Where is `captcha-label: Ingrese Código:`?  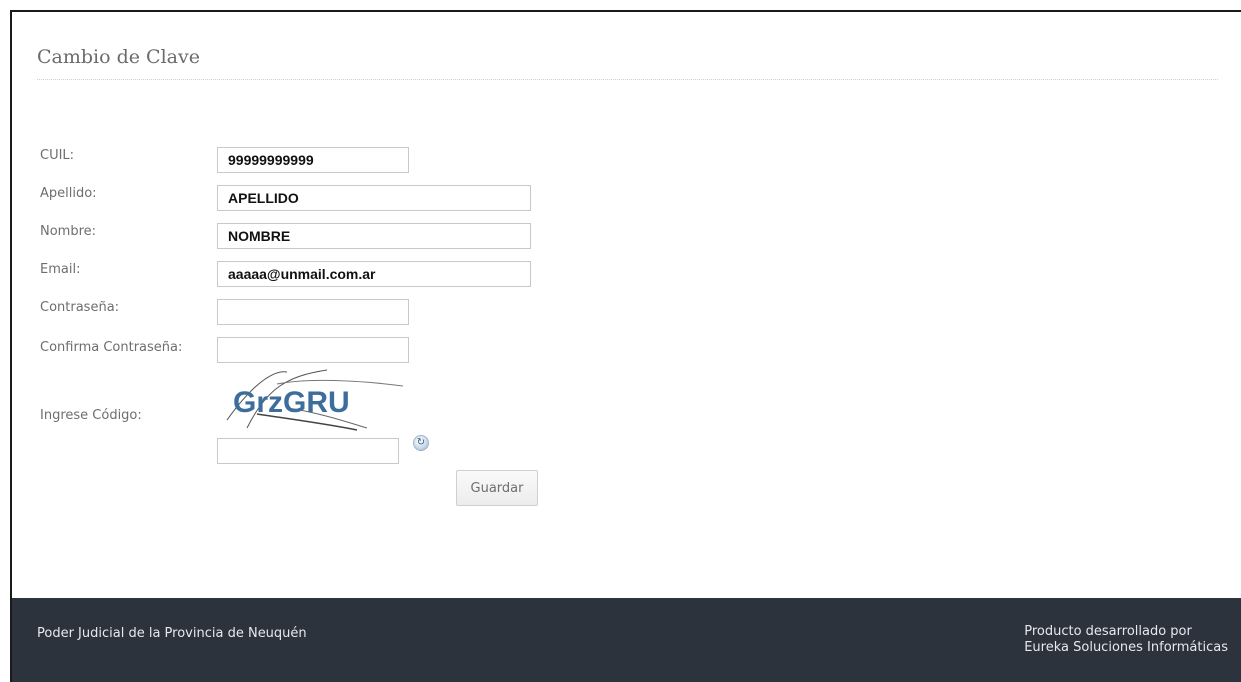
captcha-label: Ingrese Código: is located at coordinates (91, 415).